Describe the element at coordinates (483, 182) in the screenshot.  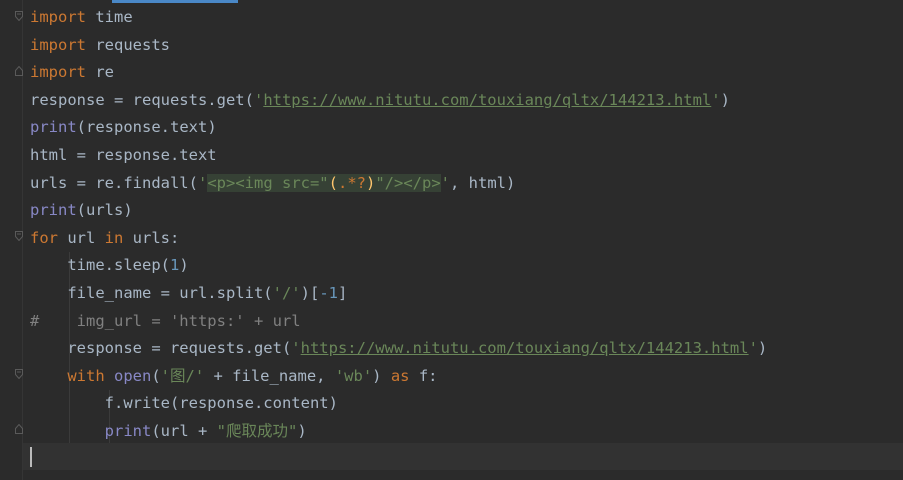
I see `code-token: , html)` at that location.